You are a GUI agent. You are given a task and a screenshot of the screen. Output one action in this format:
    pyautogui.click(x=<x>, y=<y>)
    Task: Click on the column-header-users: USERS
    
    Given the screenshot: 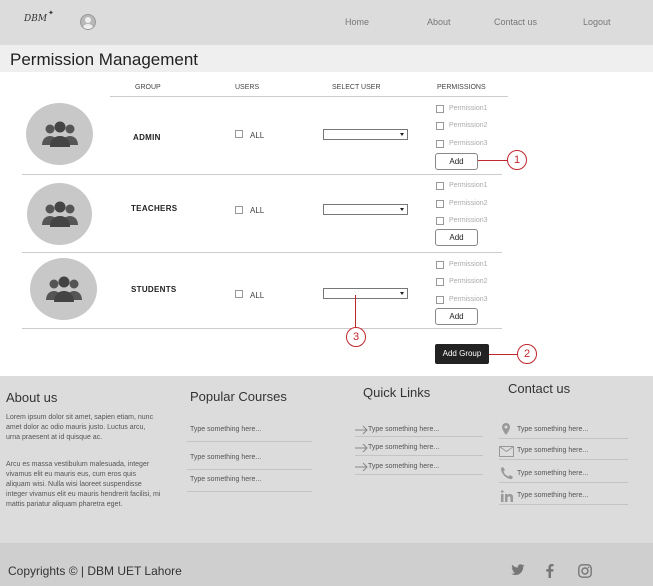 What is the action you would take?
    pyautogui.click(x=247, y=87)
    